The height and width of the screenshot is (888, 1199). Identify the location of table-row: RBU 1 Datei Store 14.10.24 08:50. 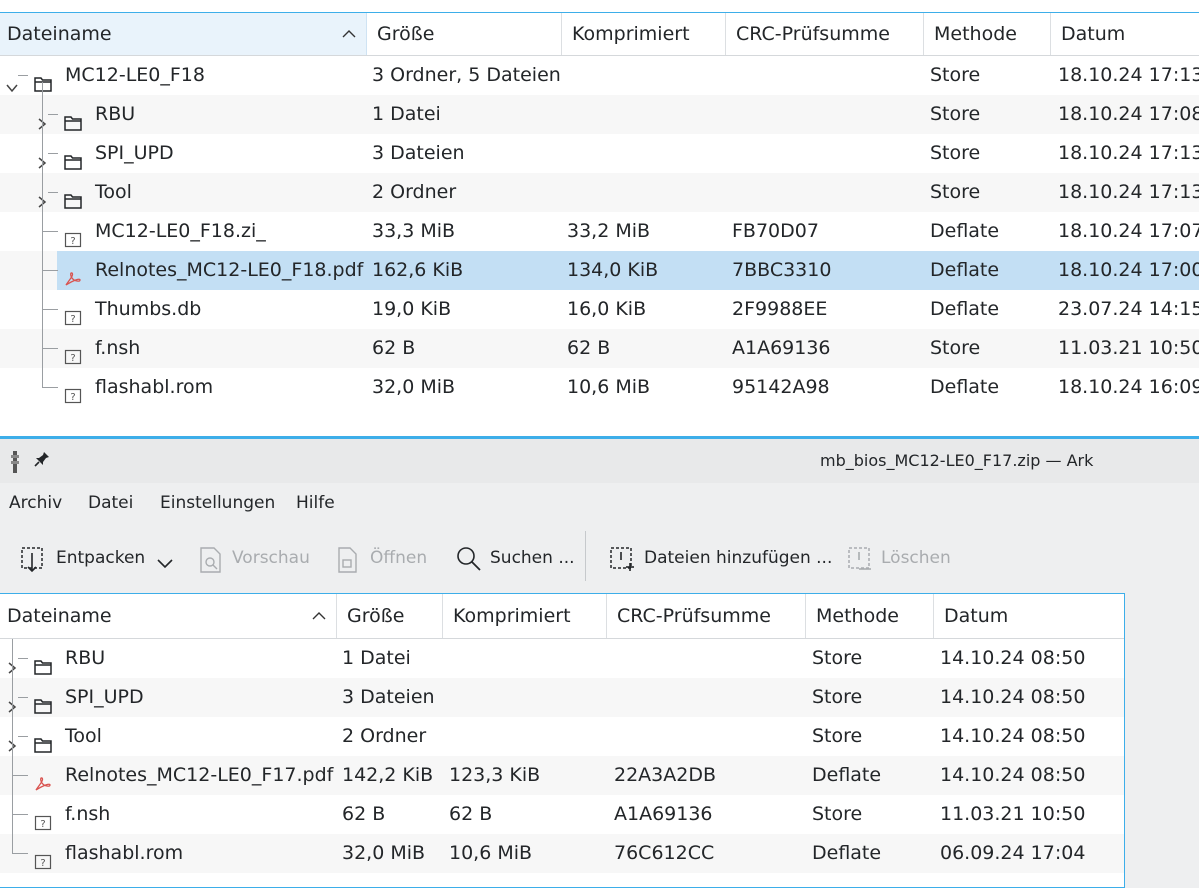
(562, 659).